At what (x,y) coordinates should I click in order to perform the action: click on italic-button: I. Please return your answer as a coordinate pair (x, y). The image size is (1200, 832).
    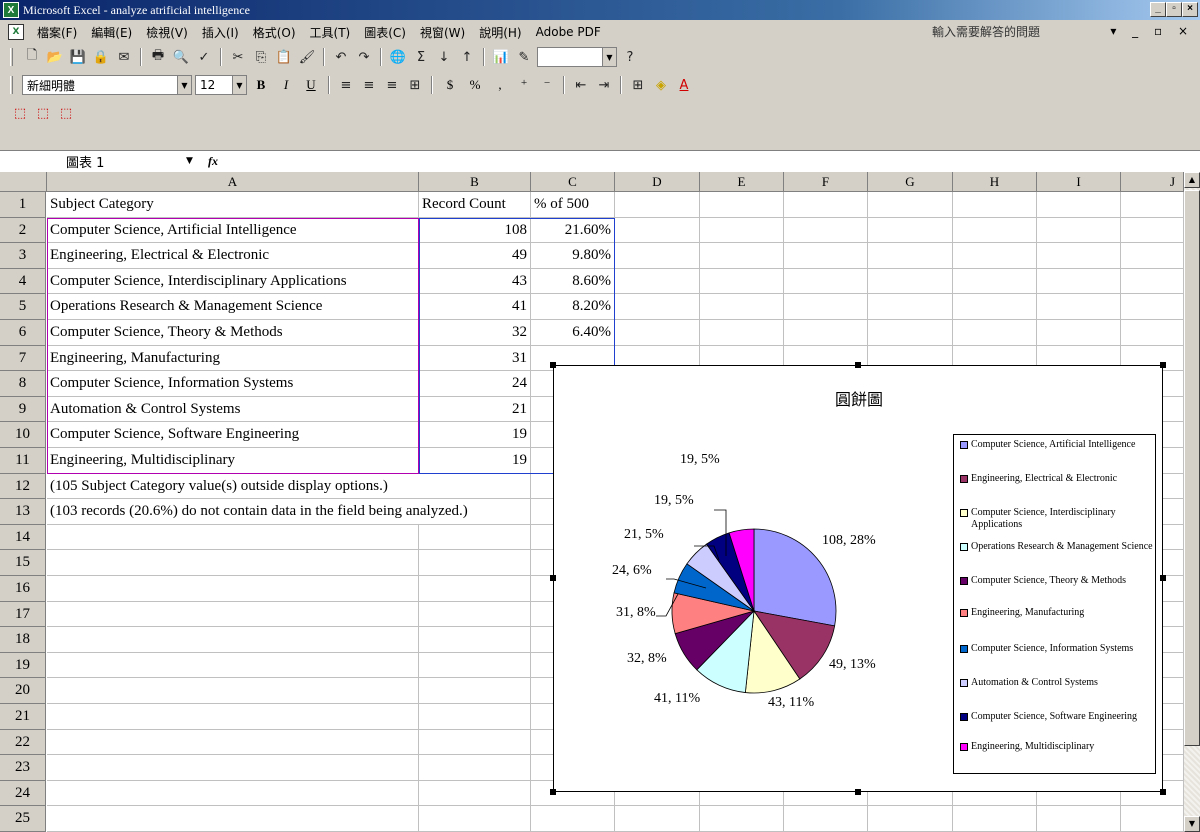
    Looking at the image, I should click on (286, 85).